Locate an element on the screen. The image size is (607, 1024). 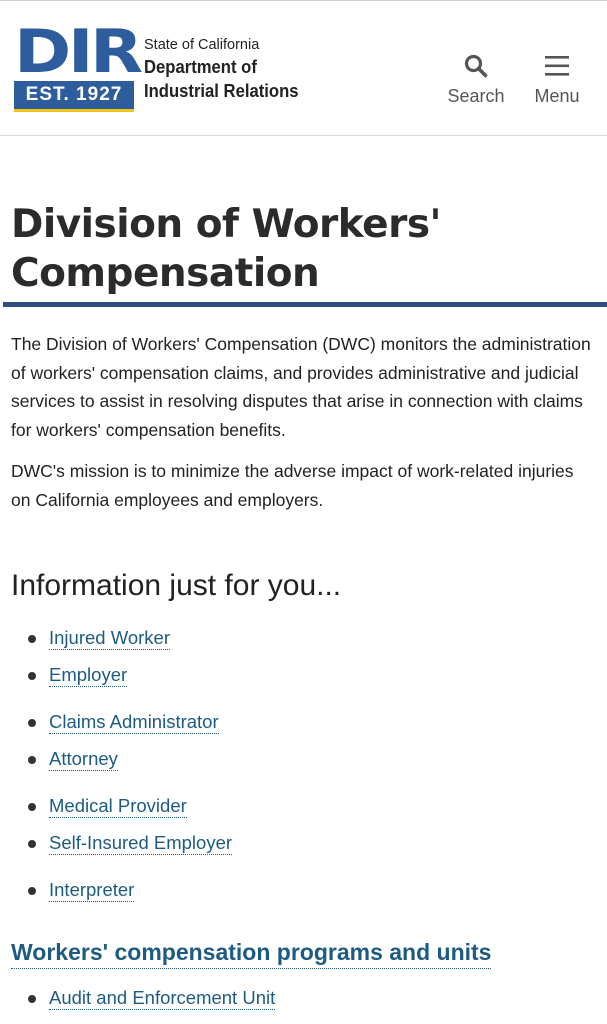
page-title-line2: Compensation is located at coordinates (165, 273).